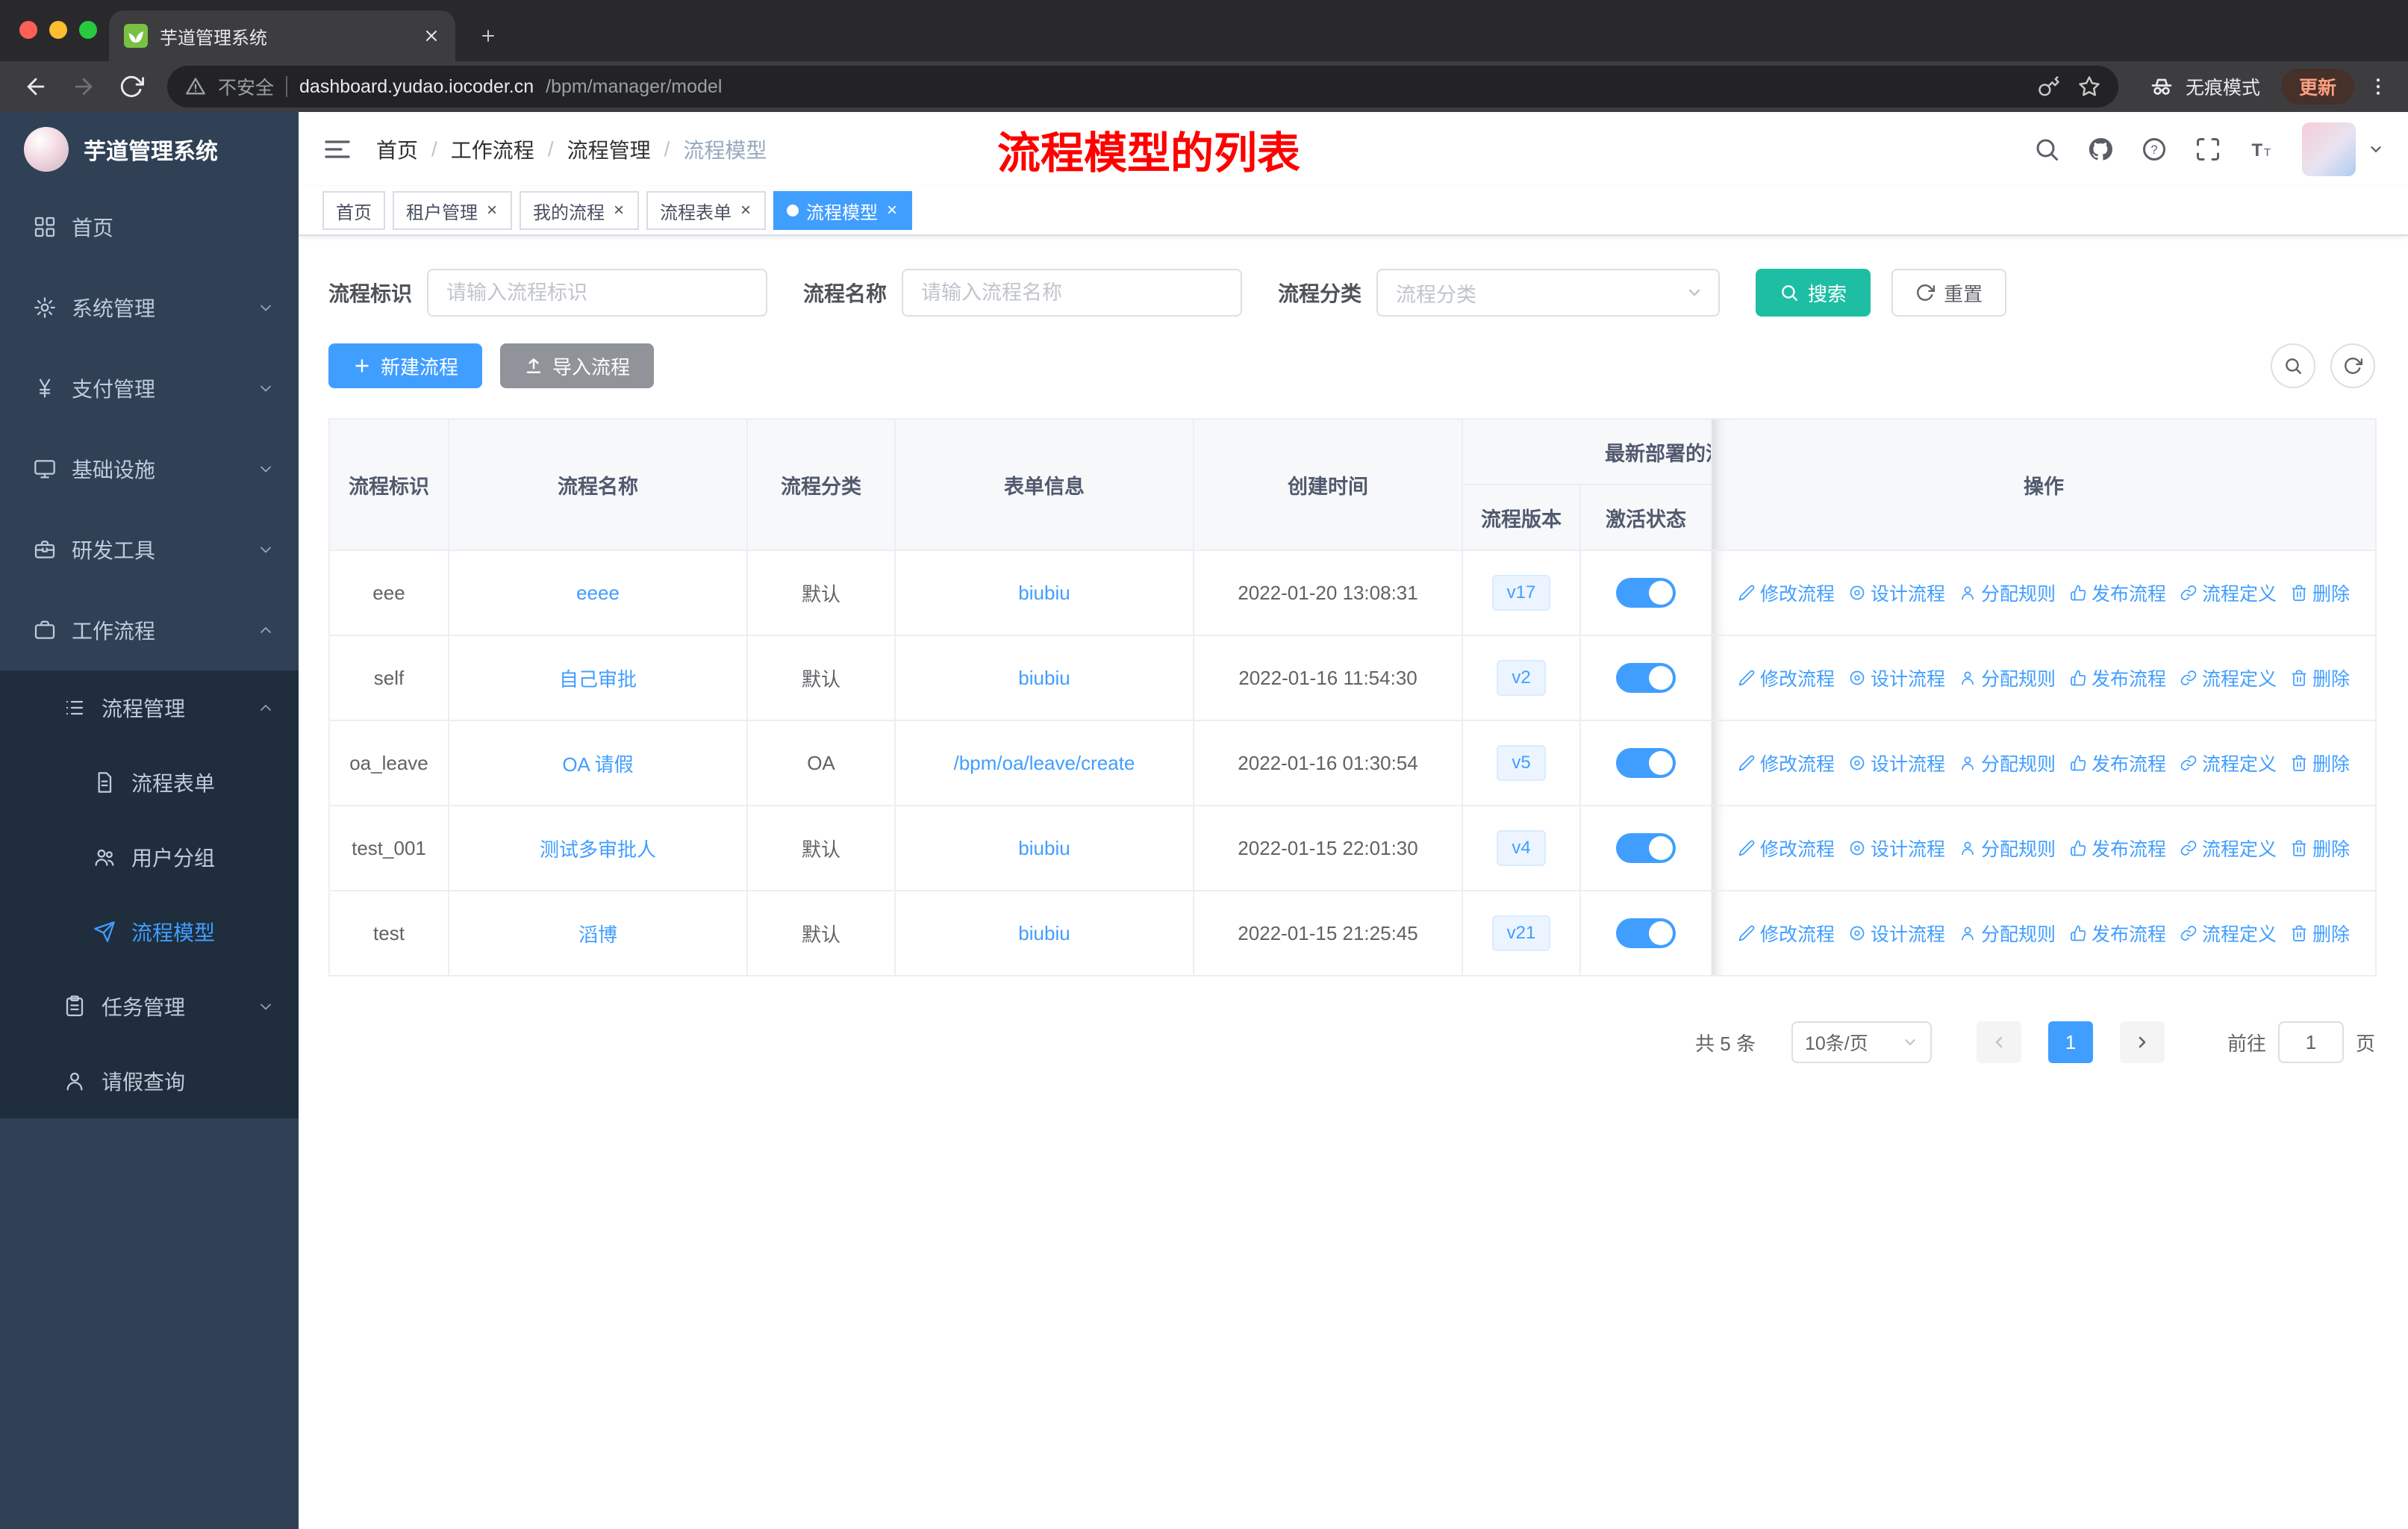 The height and width of the screenshot is (1529, 2408). I want to click on page-size-select: 10条/页, so click(1861, 1042).